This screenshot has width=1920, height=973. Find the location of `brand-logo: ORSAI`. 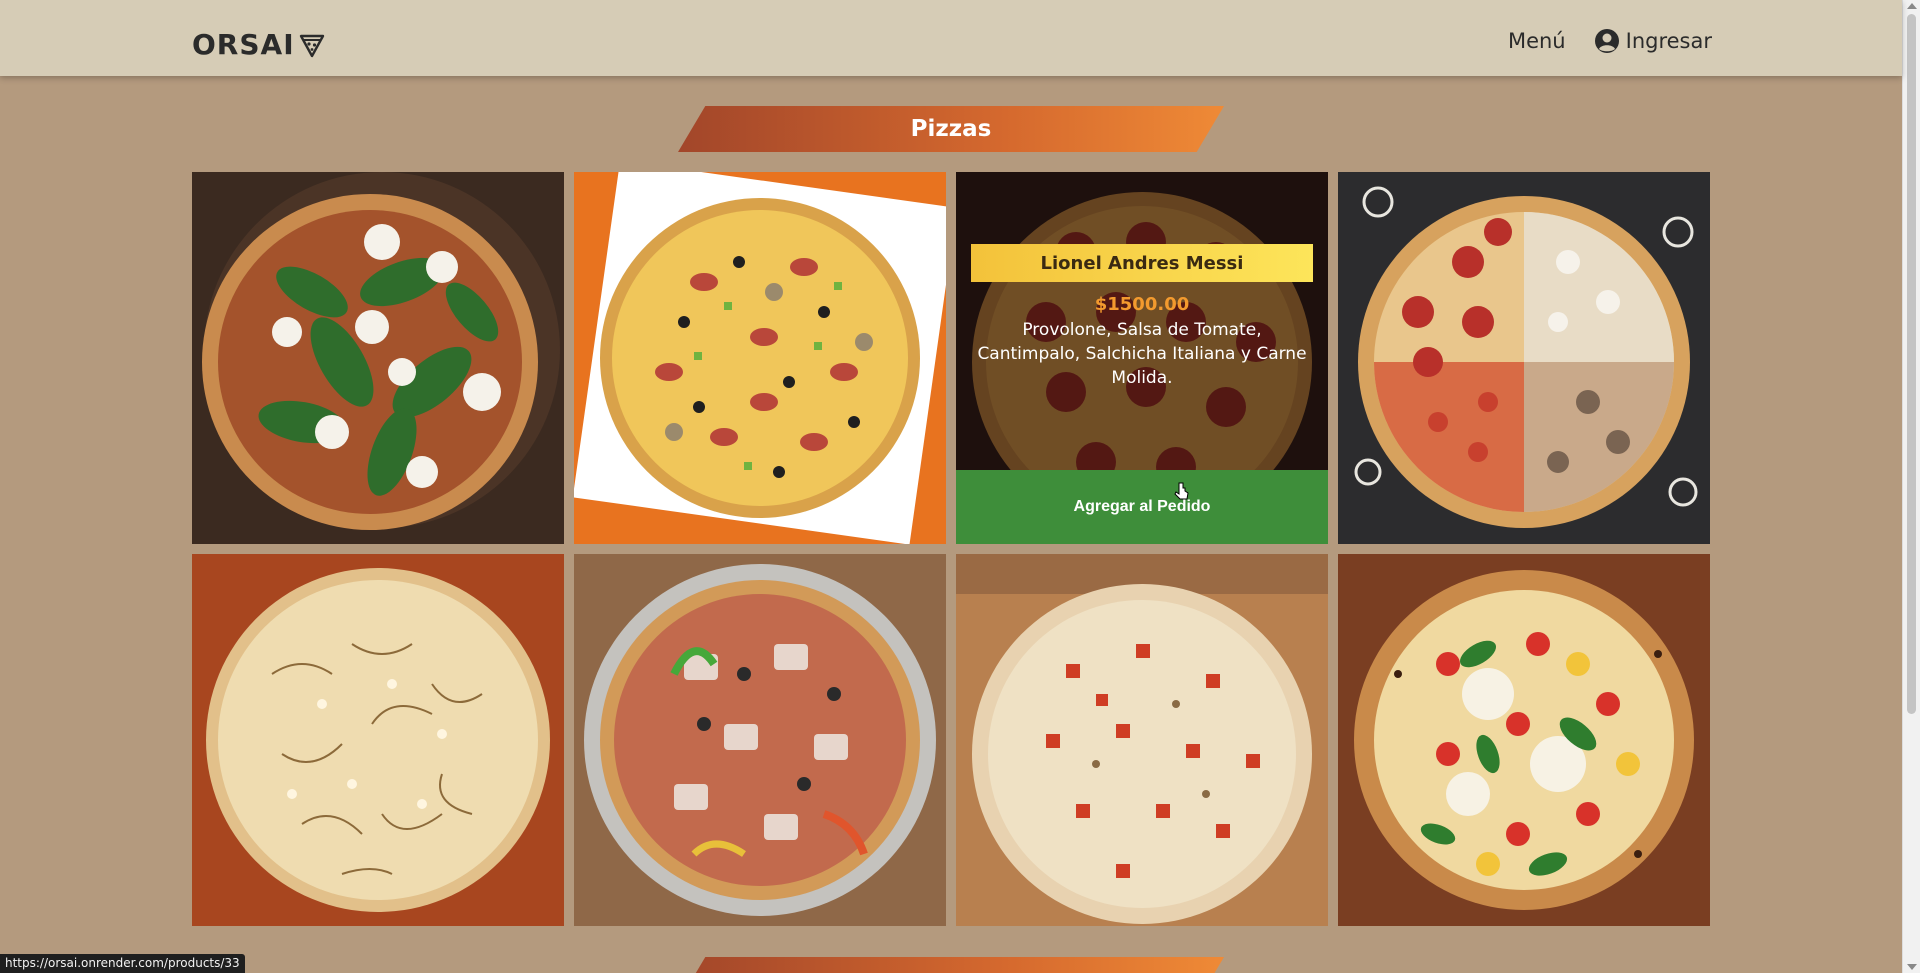

brand-logo: ORSAI is located at coordinates (258, 44).